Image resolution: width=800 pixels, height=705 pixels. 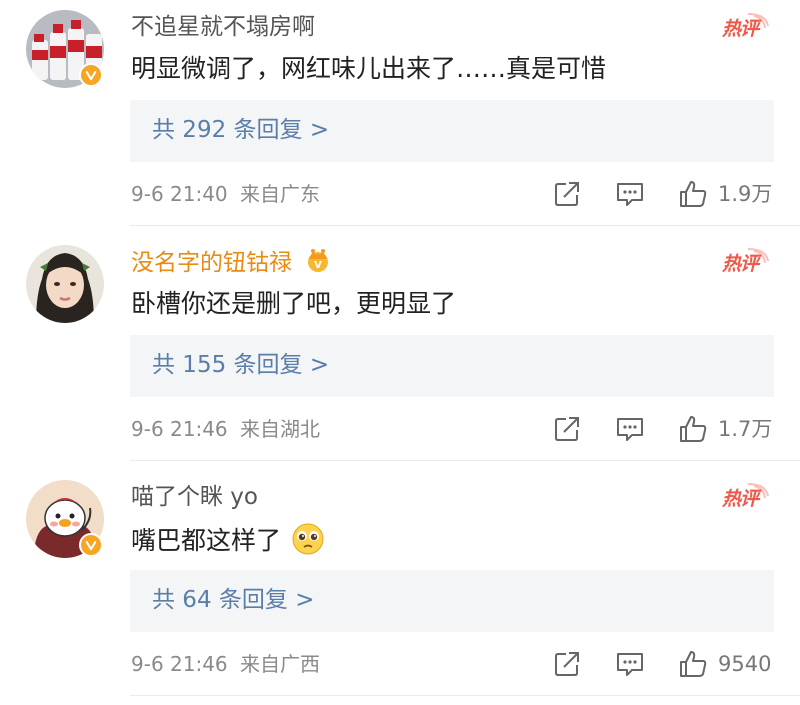 What do you see at coordinates (228, 543) in the screenshot?
I see `comment-text: 嘴巴都这样了` at bounding box center [228, 543].